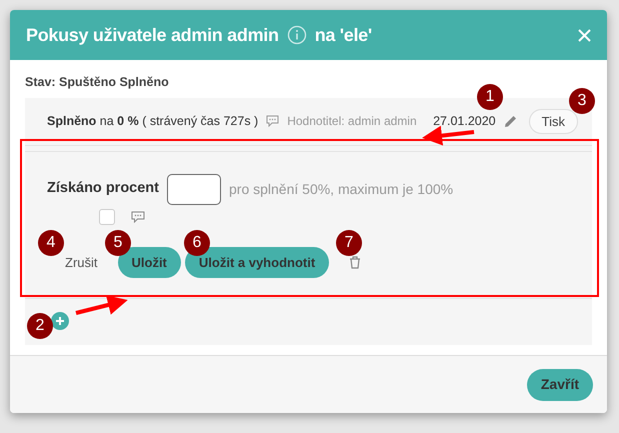  Describe the element at coordinates (341, 189) in the screenshot. I see `hint-text: pro splnění 50%, maximum je 100%` at that location.